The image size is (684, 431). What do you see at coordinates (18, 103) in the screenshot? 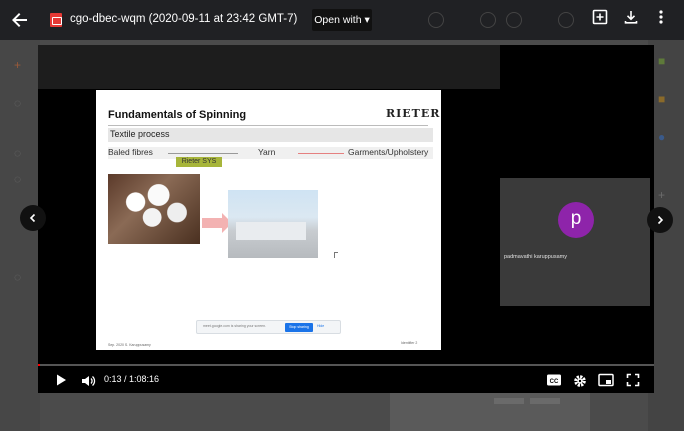
I see `sidebar-ghost-icon: ◌` at bounding box center [18, 103].